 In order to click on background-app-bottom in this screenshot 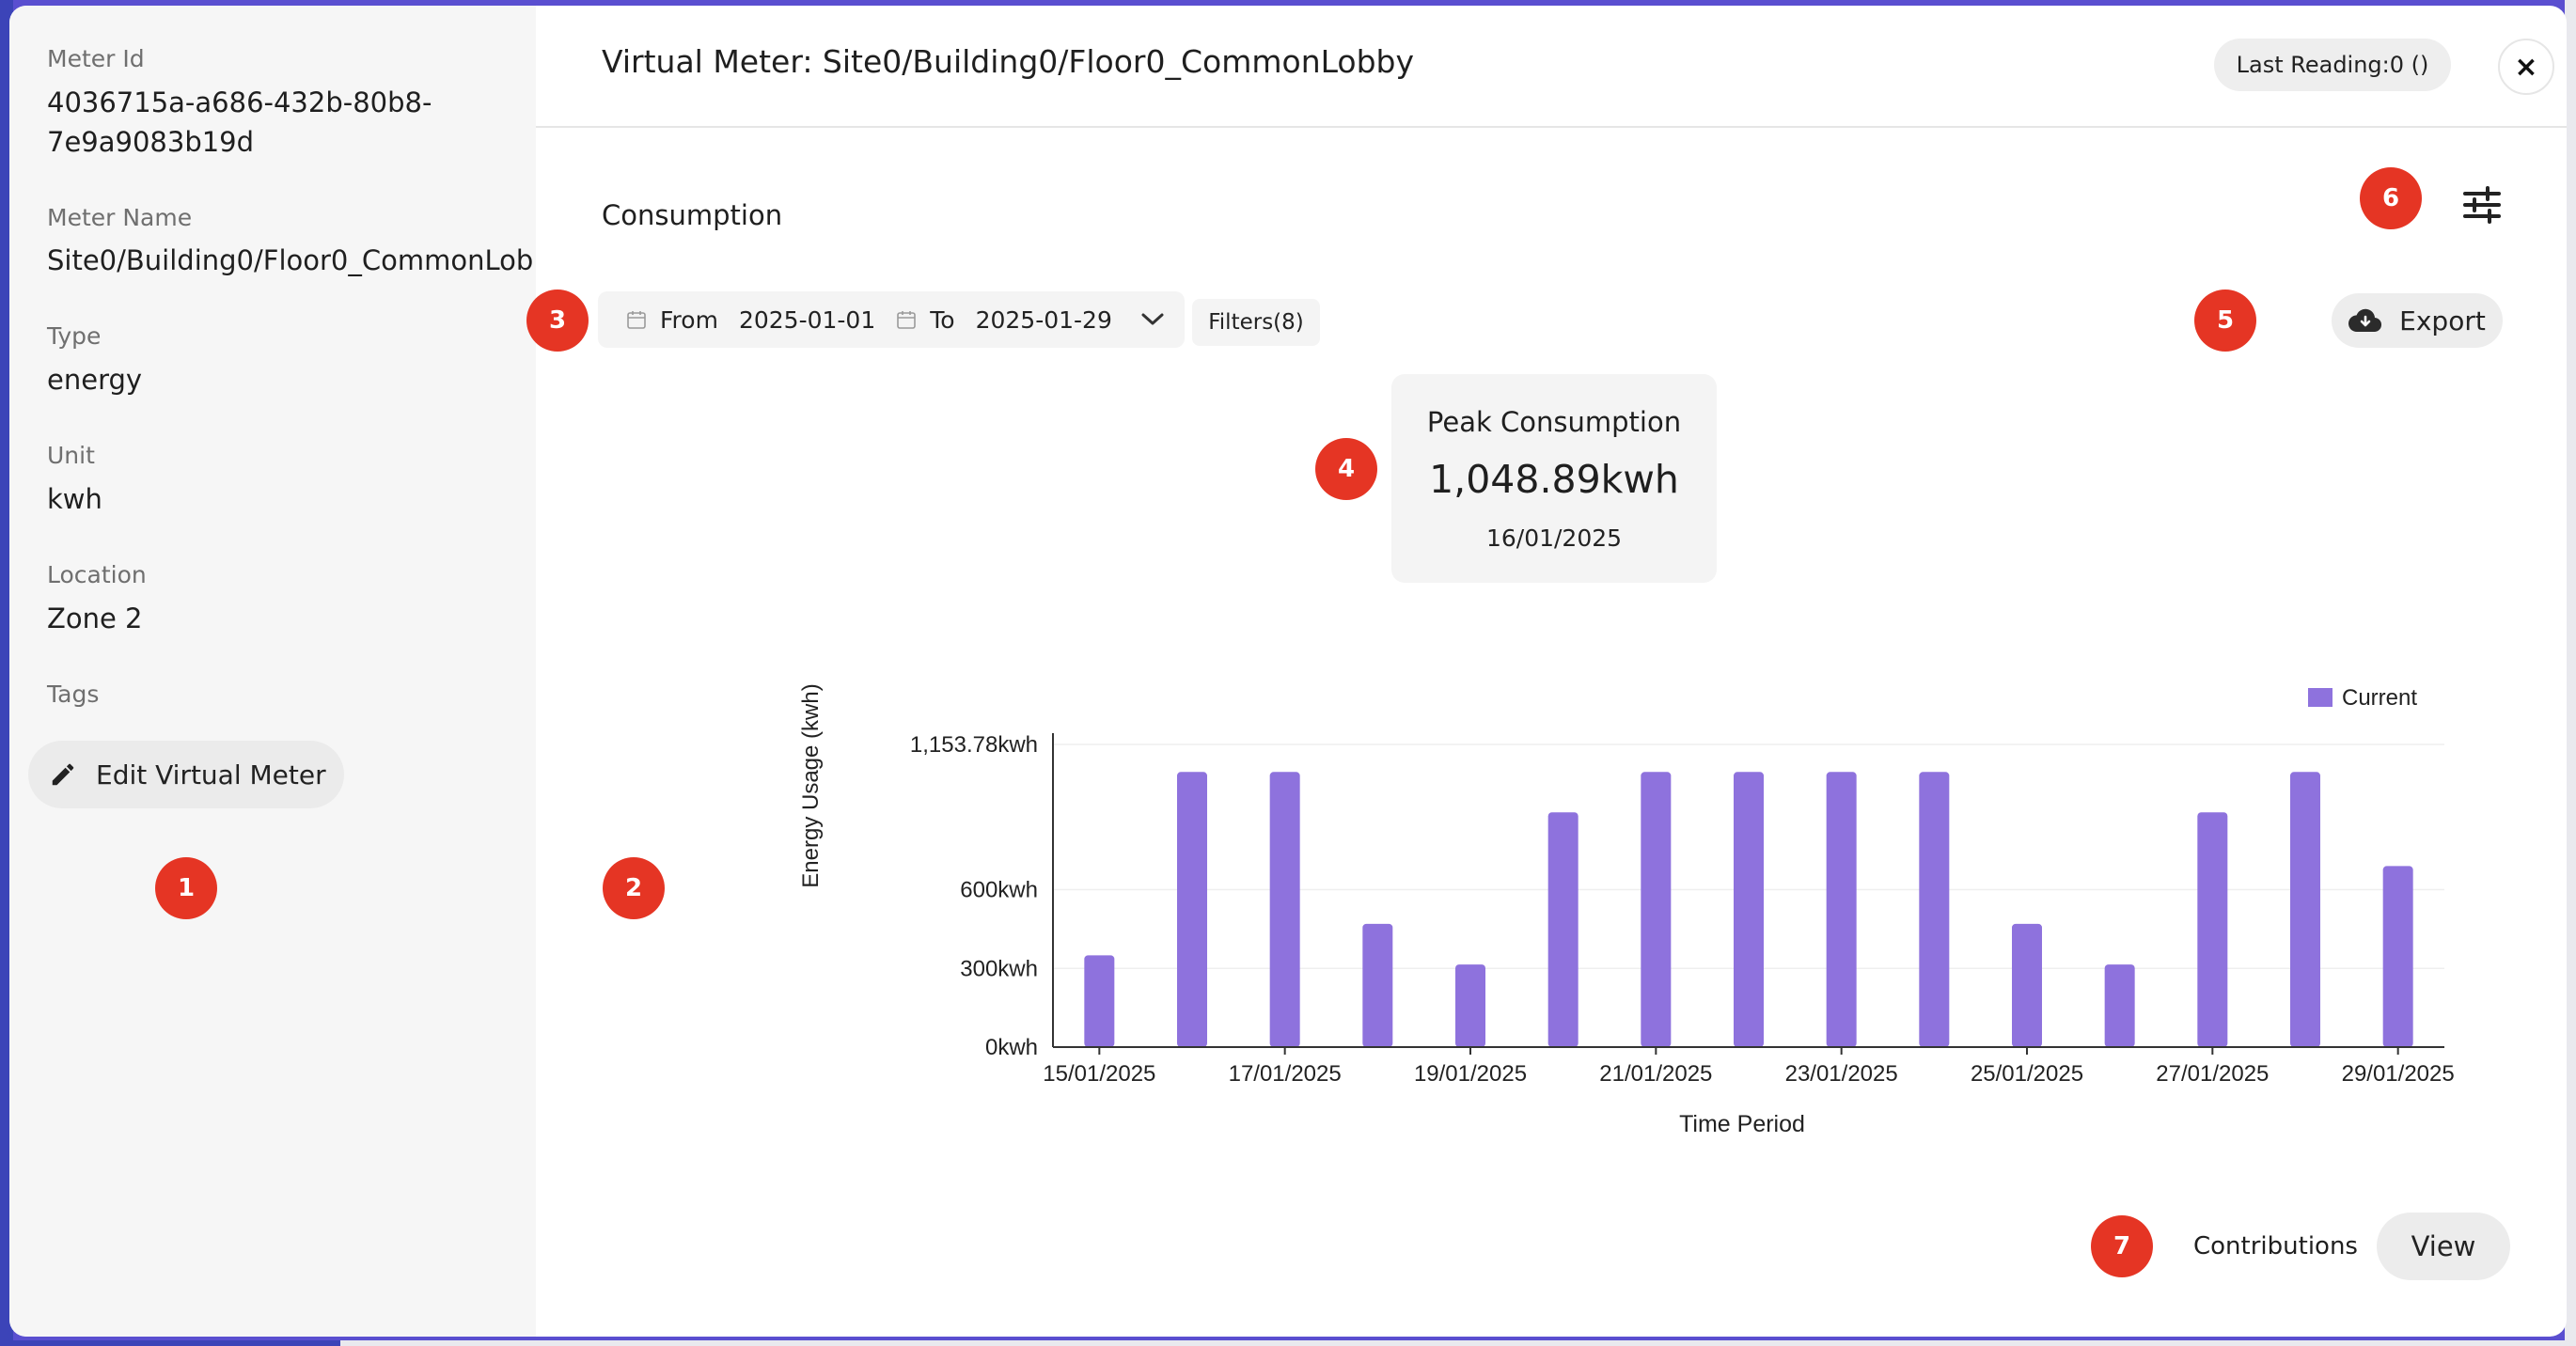, I will do `click(1289, 1343)`.